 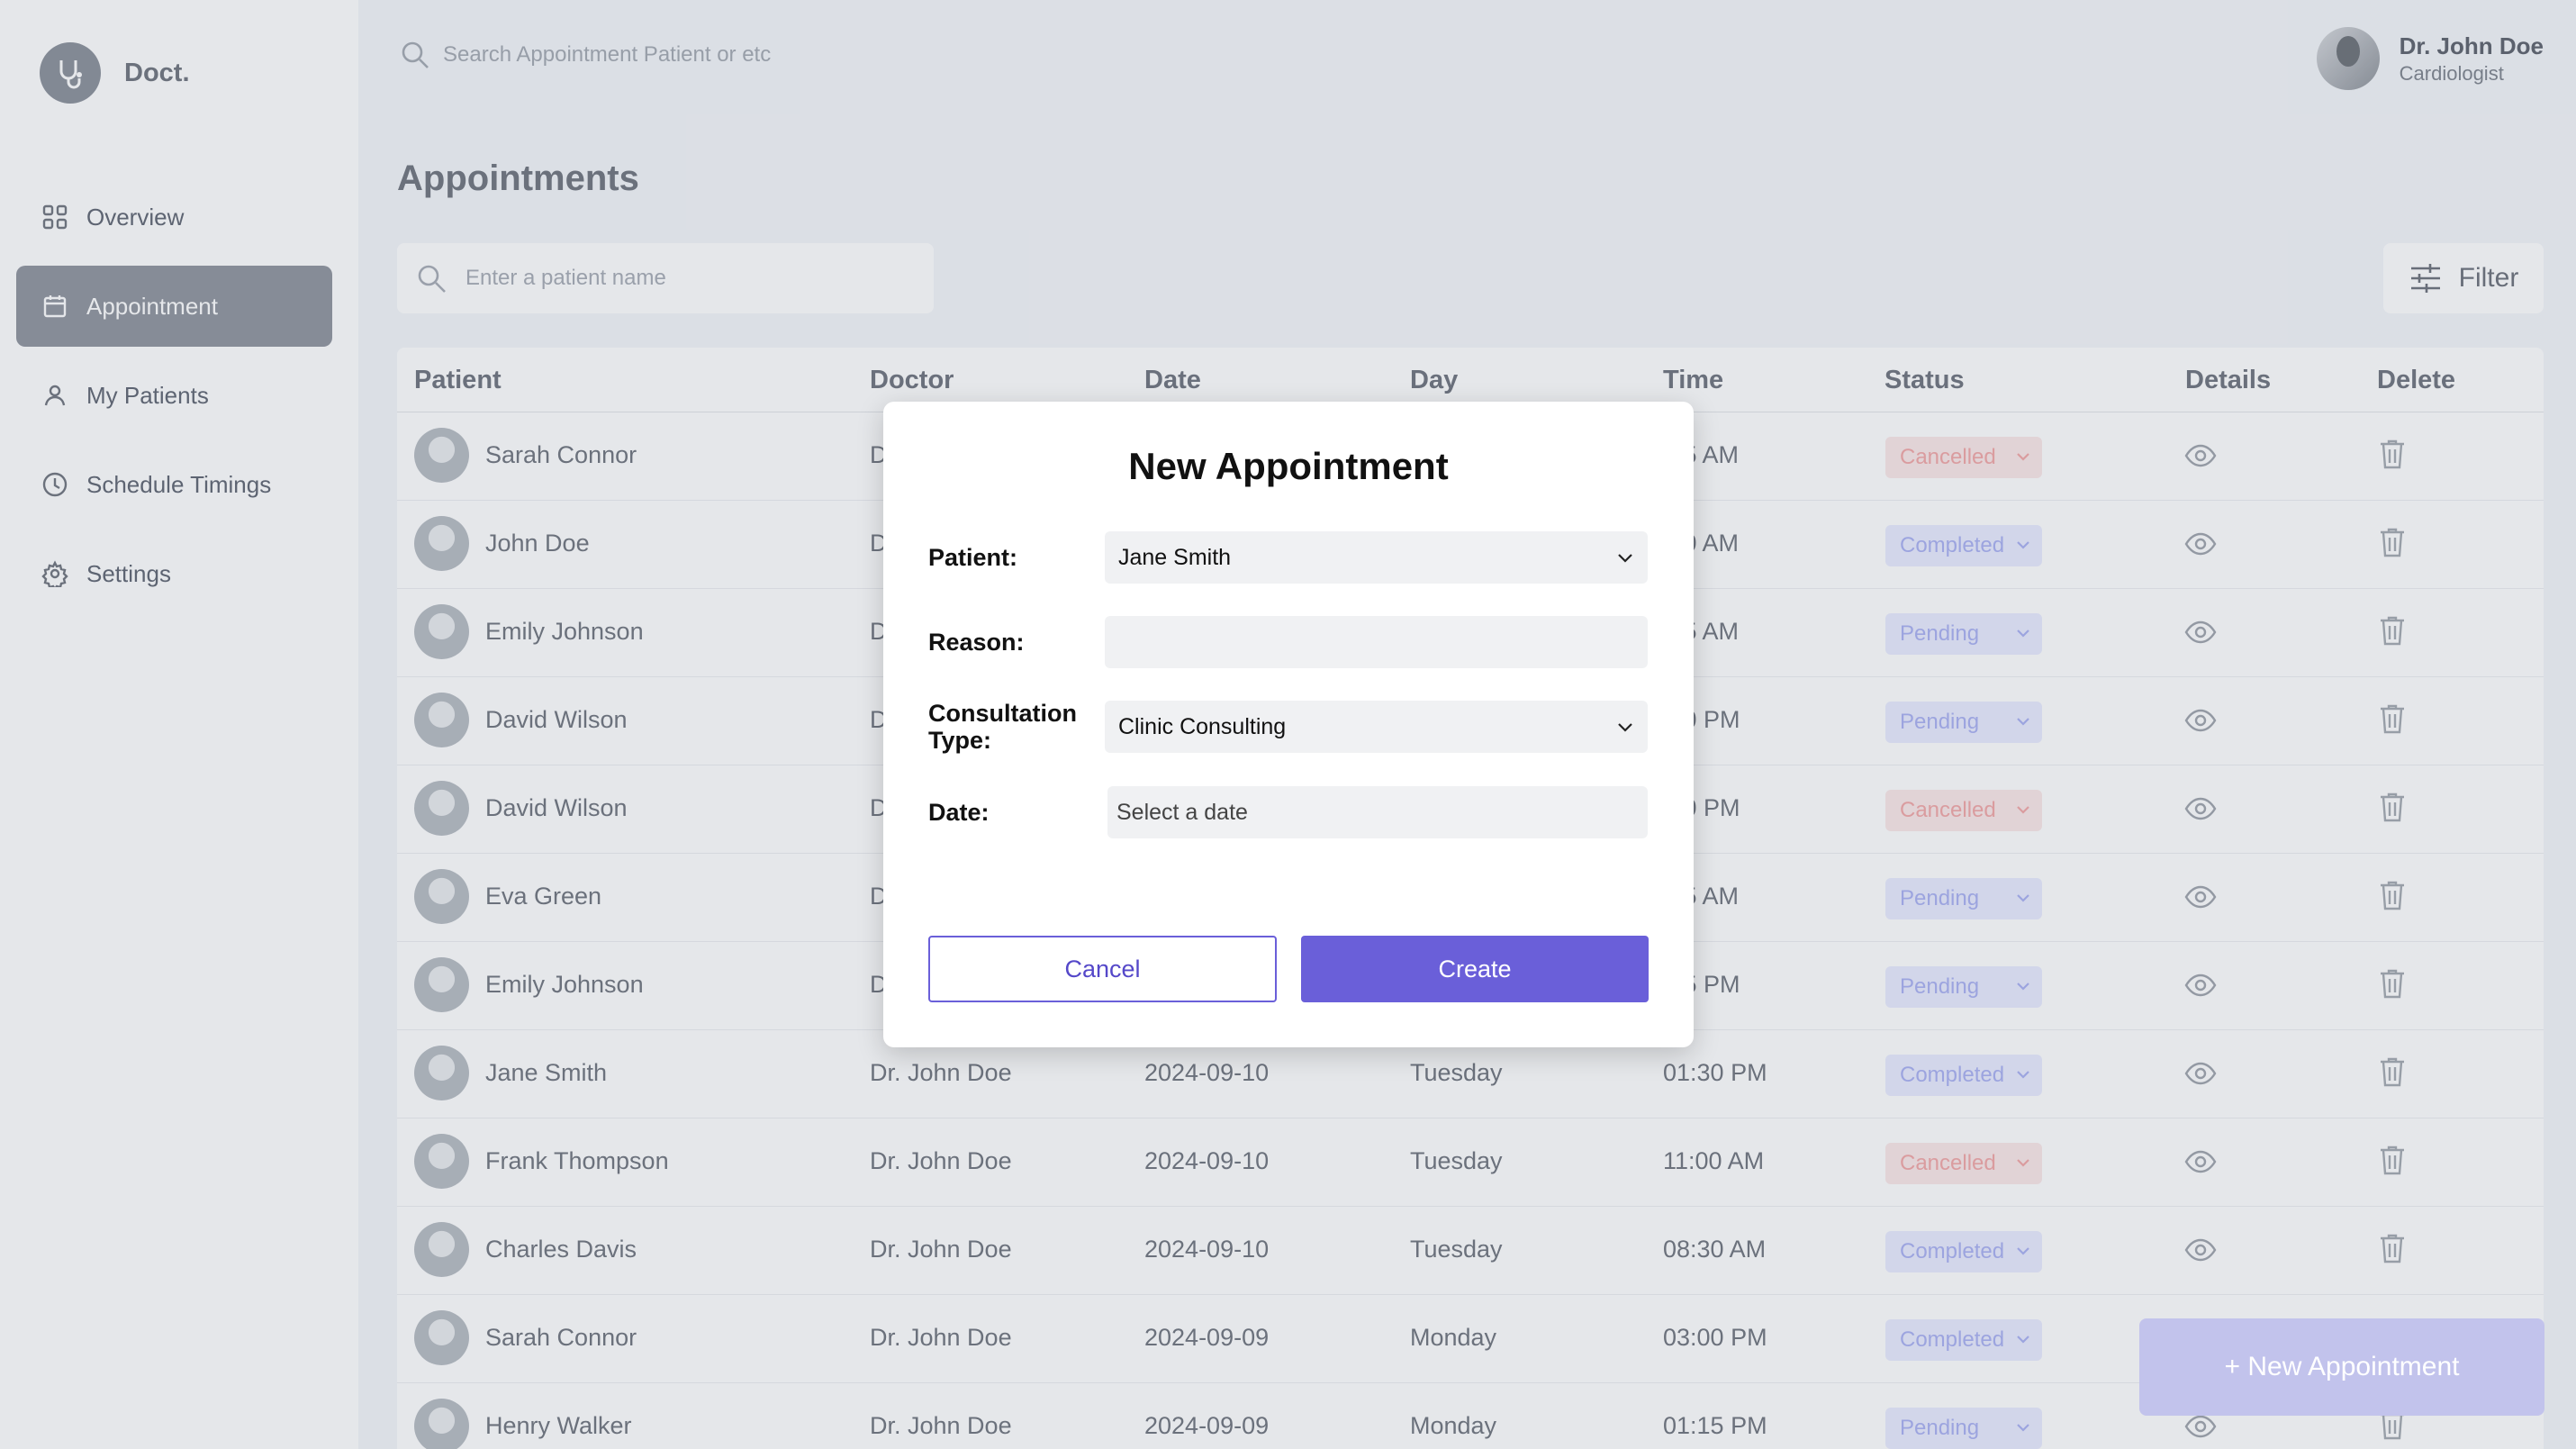 What do you see at coordinates (960, 741) in the screenshot?
I see `consultation-label-line-2: Type:` at bounding box center [960, 741].